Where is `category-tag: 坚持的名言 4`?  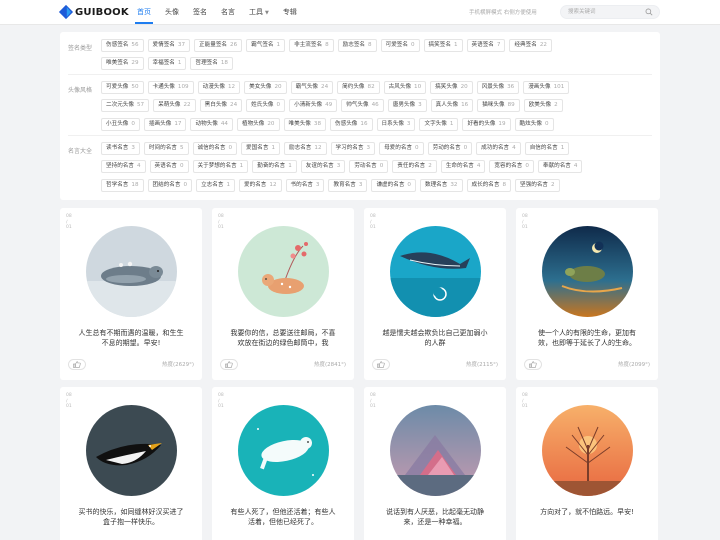
category-tag: 坚持的名言 4 is located at coordinates (123, 167).